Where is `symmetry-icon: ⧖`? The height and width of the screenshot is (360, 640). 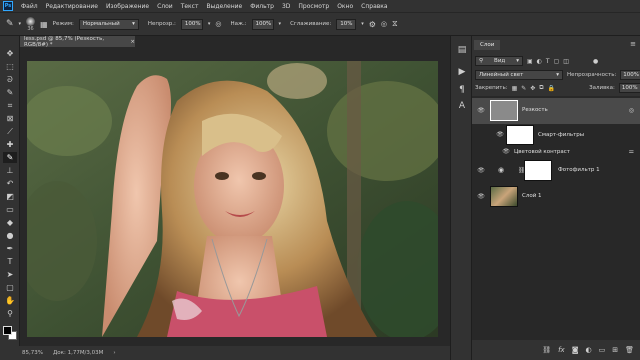
symmetry-icon: ⧖ is located at coordinates (395, 24).